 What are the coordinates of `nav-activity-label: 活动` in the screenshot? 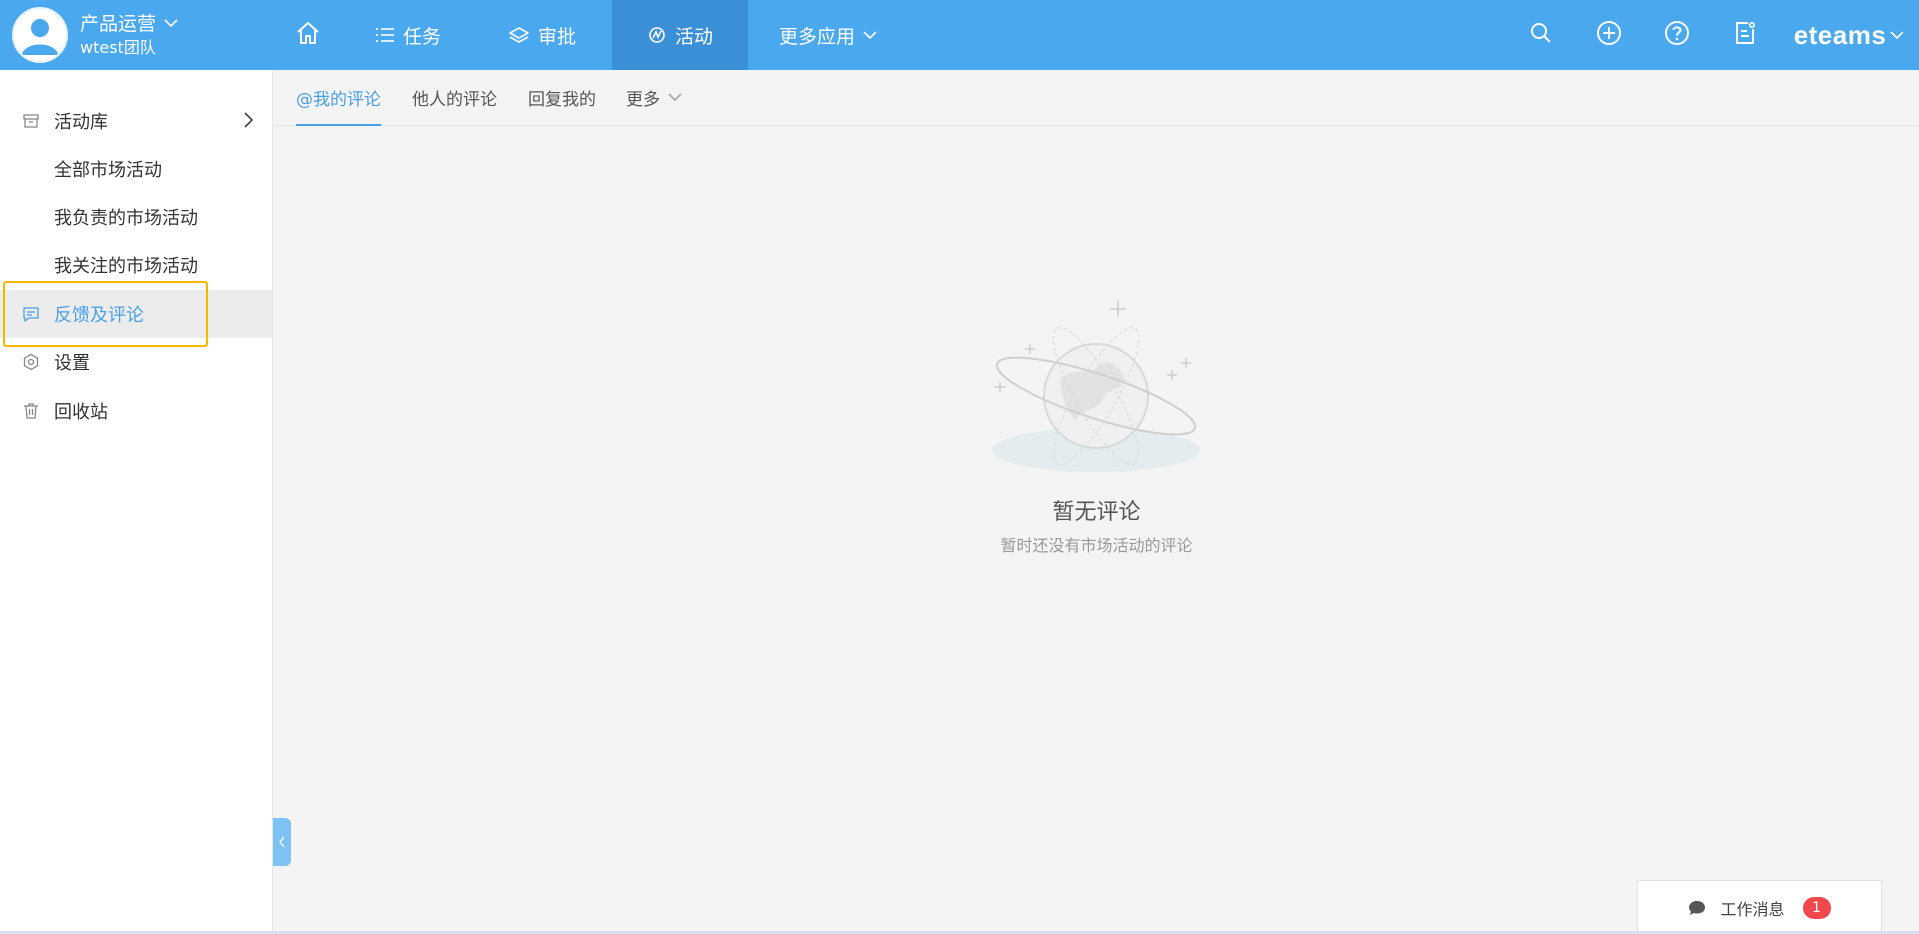 It's located at (693, 36).